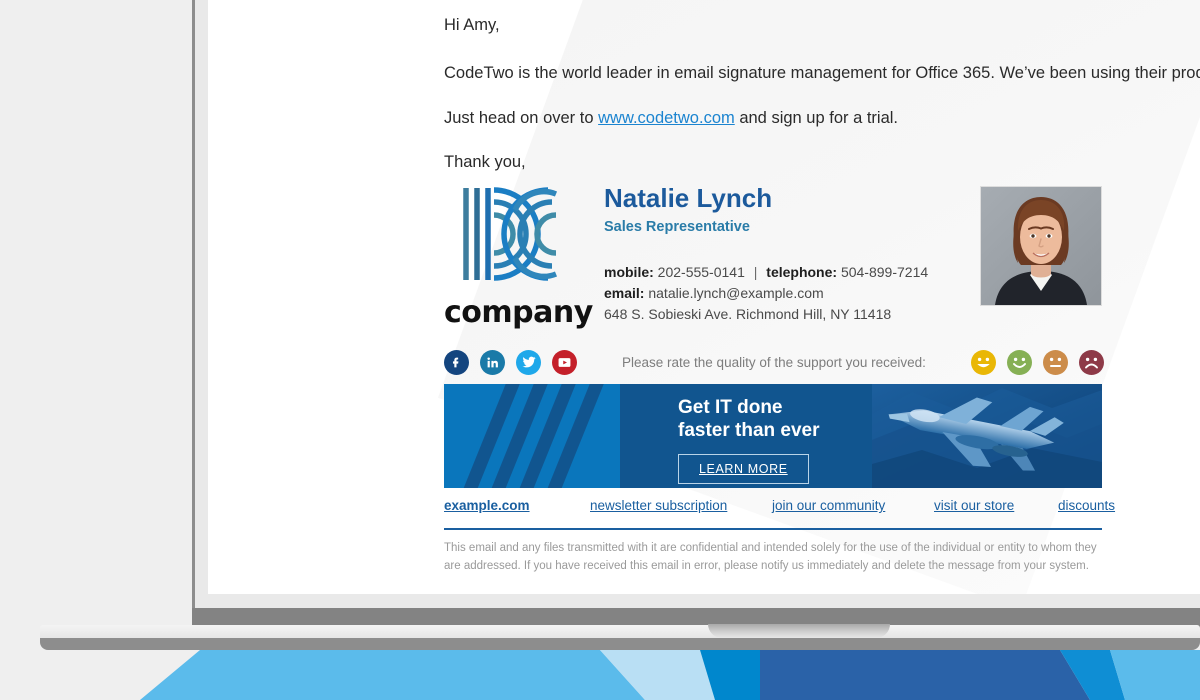 This screenshot has width=1200, height=700. I want to click on face-happy-icon, so click(1019, 362).